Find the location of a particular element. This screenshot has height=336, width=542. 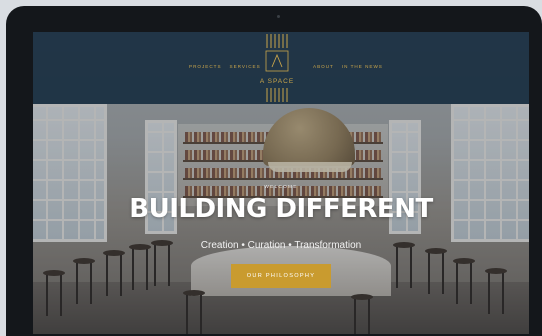

nav-right: ABOUT IN THE NEWS is located at coordinates (348, 66).